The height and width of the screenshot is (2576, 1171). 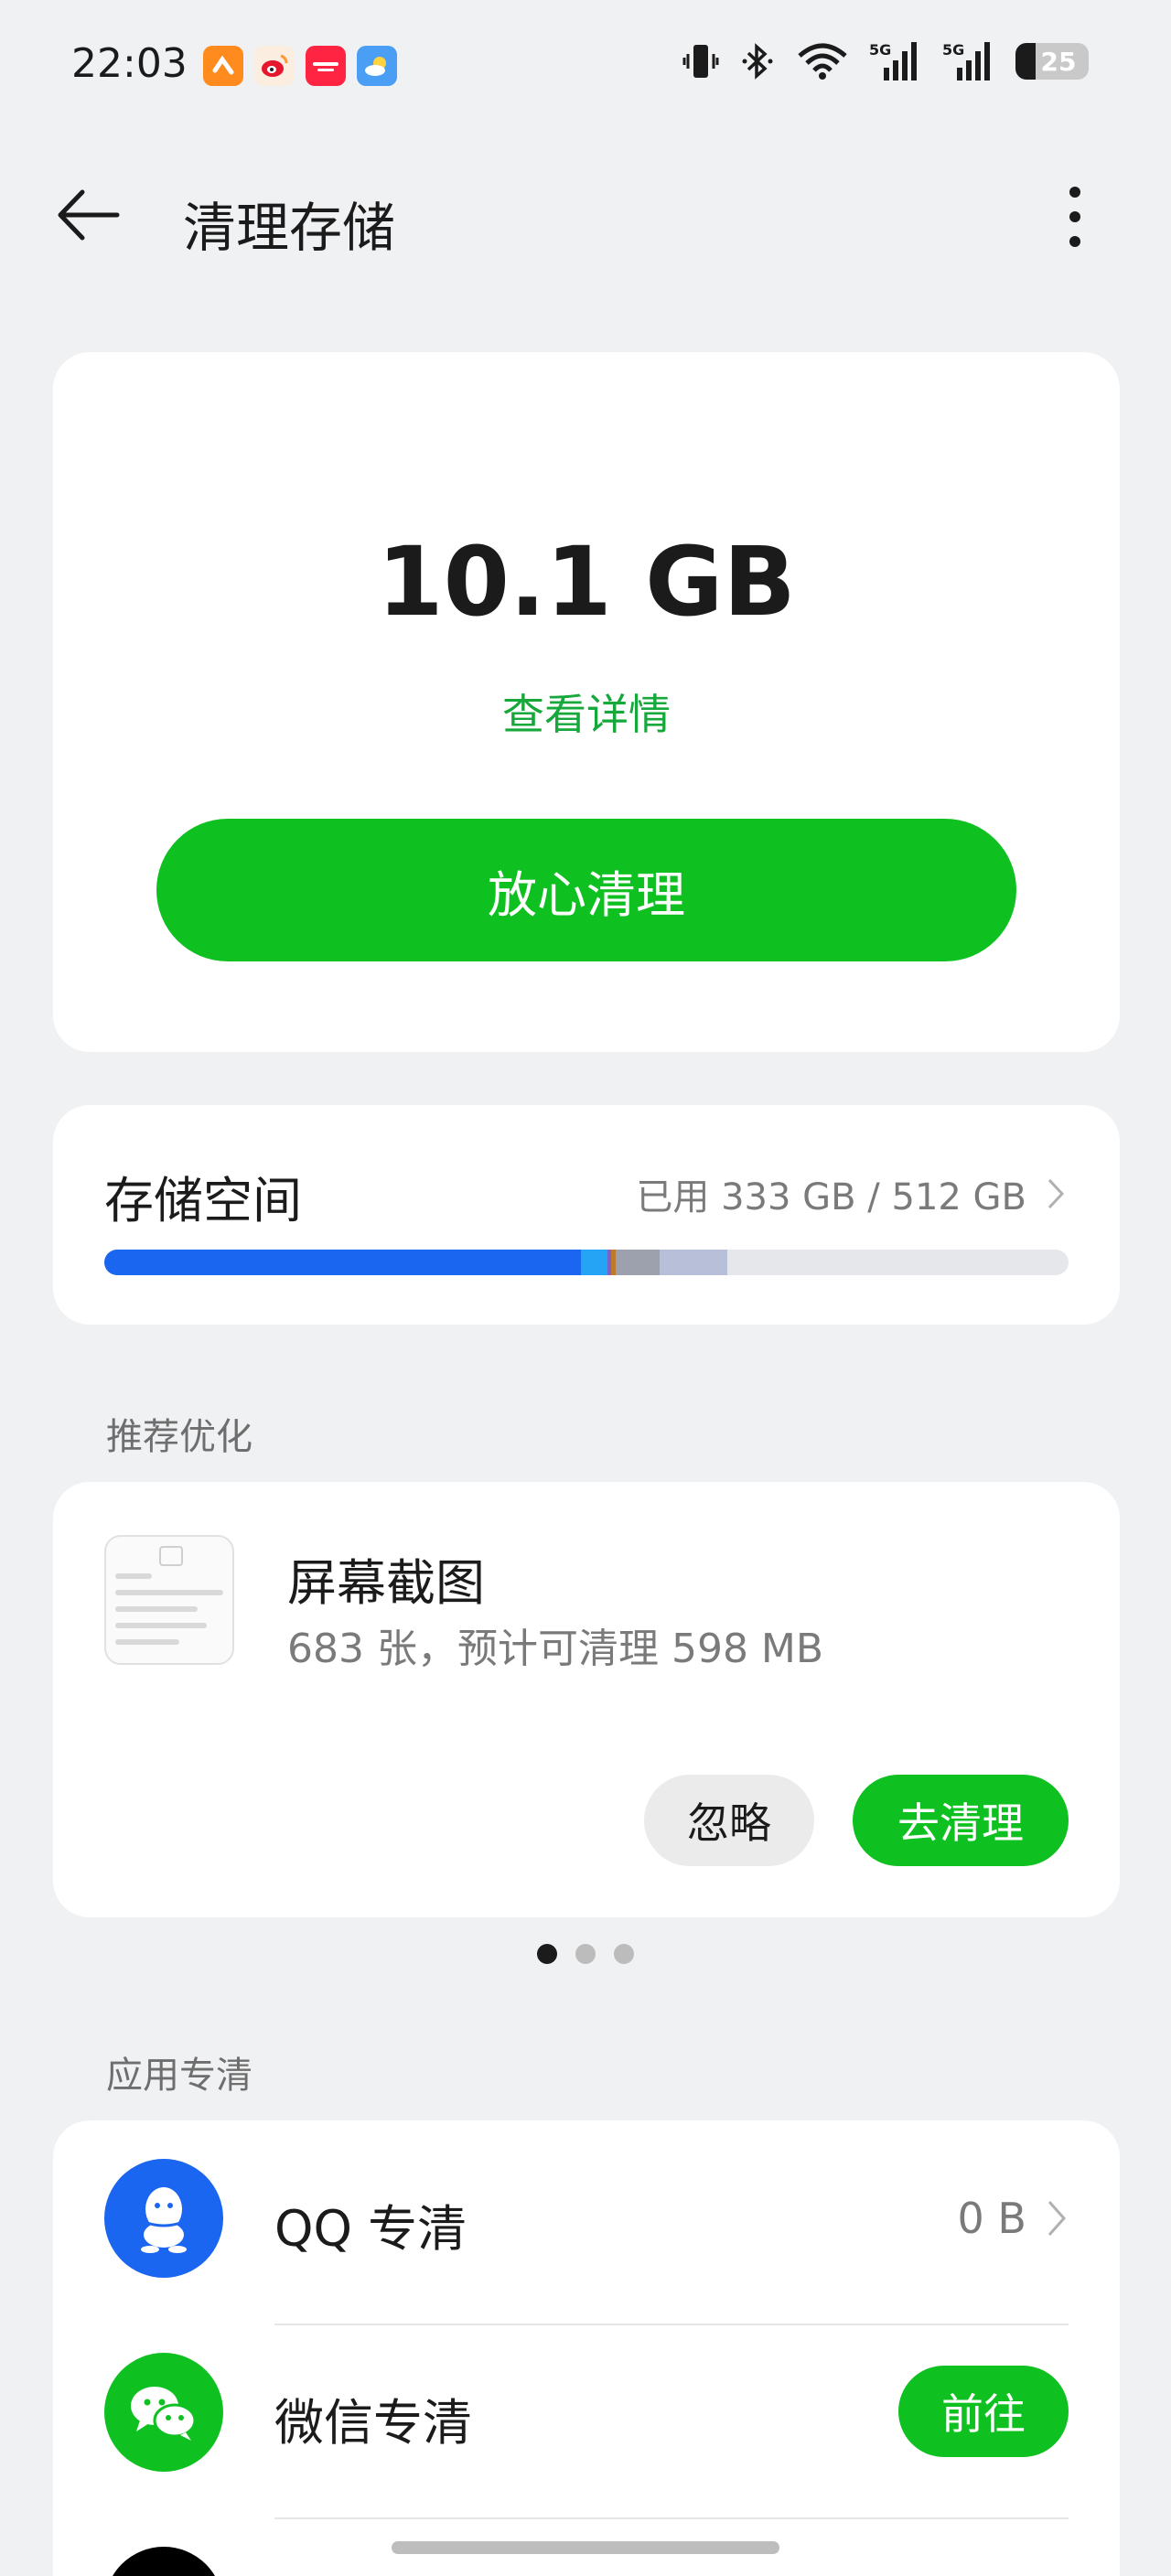 What do you see at coordinates (586, 890) in the screenshot?
I see `safe-clean-button: 放心清理` at bounding box center [586, 890].